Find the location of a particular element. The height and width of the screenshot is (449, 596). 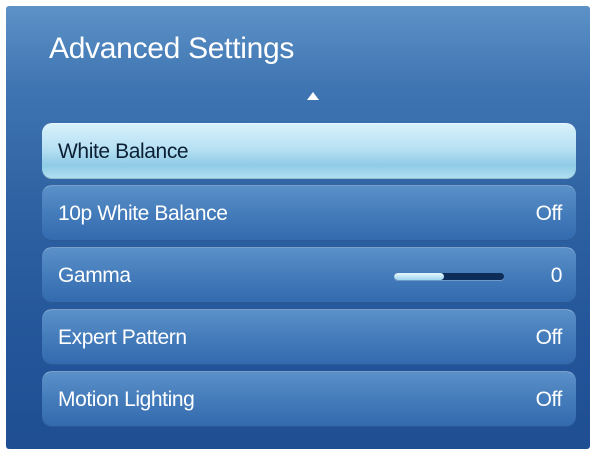

page-title: Advanced Settings is located at coordinates (172, 48).